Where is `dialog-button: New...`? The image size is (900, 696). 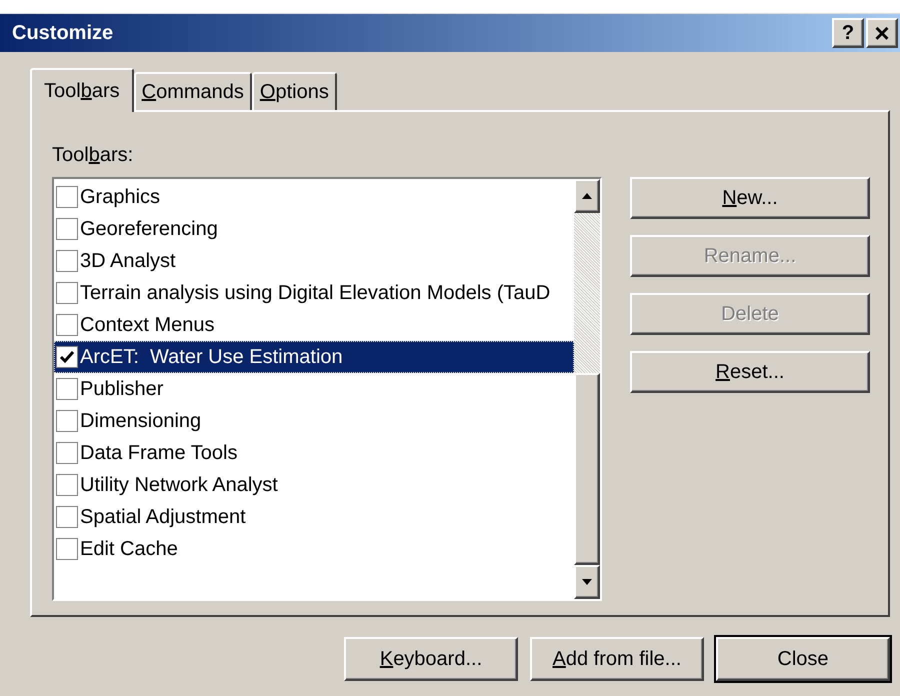 dialog-button: New... is located at coordinates (750, 198).